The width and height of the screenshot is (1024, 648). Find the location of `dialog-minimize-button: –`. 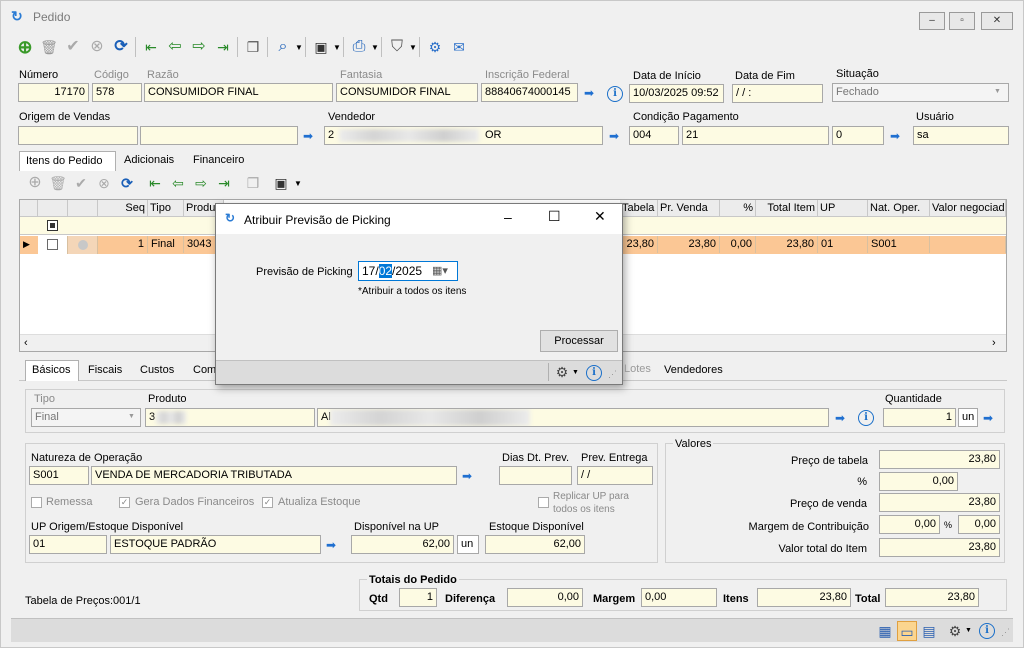

dialog-minimize-button: – is located at coordinates (508, 217).